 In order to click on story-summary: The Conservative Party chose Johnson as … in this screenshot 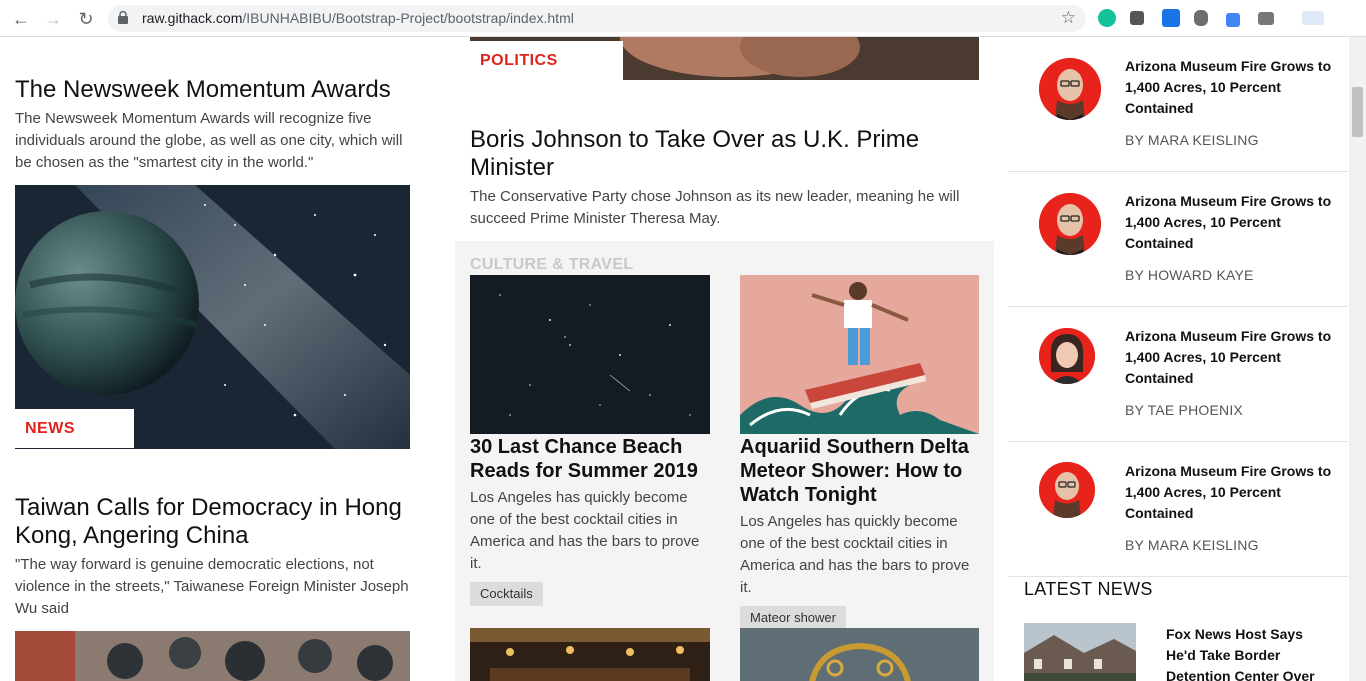, I will do `click(715, 207)`.